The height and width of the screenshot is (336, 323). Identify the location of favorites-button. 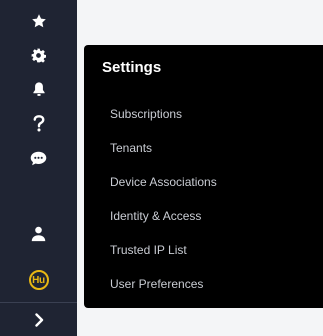
(38, 21).